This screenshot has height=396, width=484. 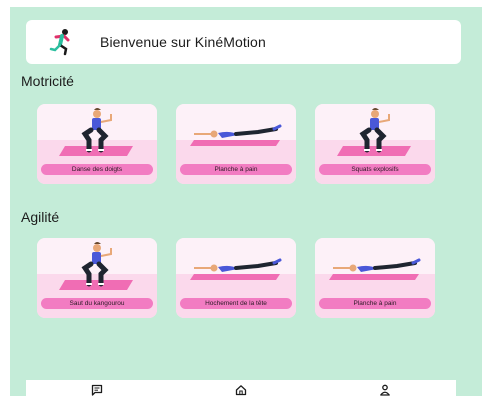 I want to click on runner-logo-icon, so click(x=59, y=42).